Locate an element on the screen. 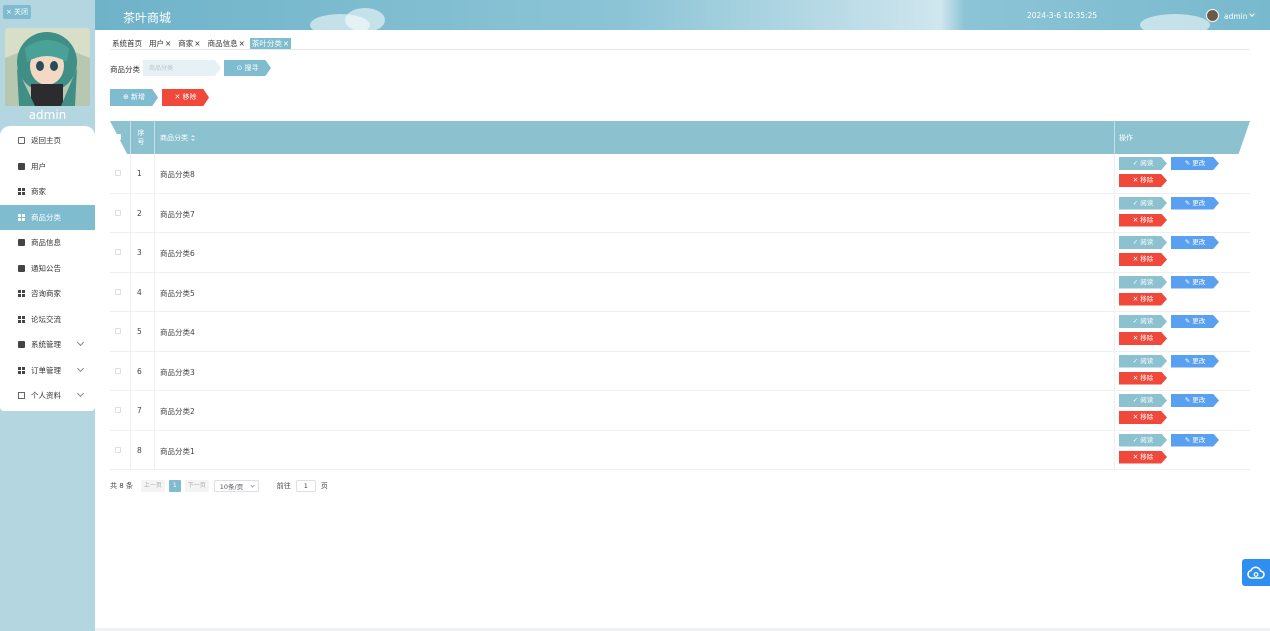 The width and height of the screenshot is (1270, 631). cloud-icon is located at coordinates (1256, 572).